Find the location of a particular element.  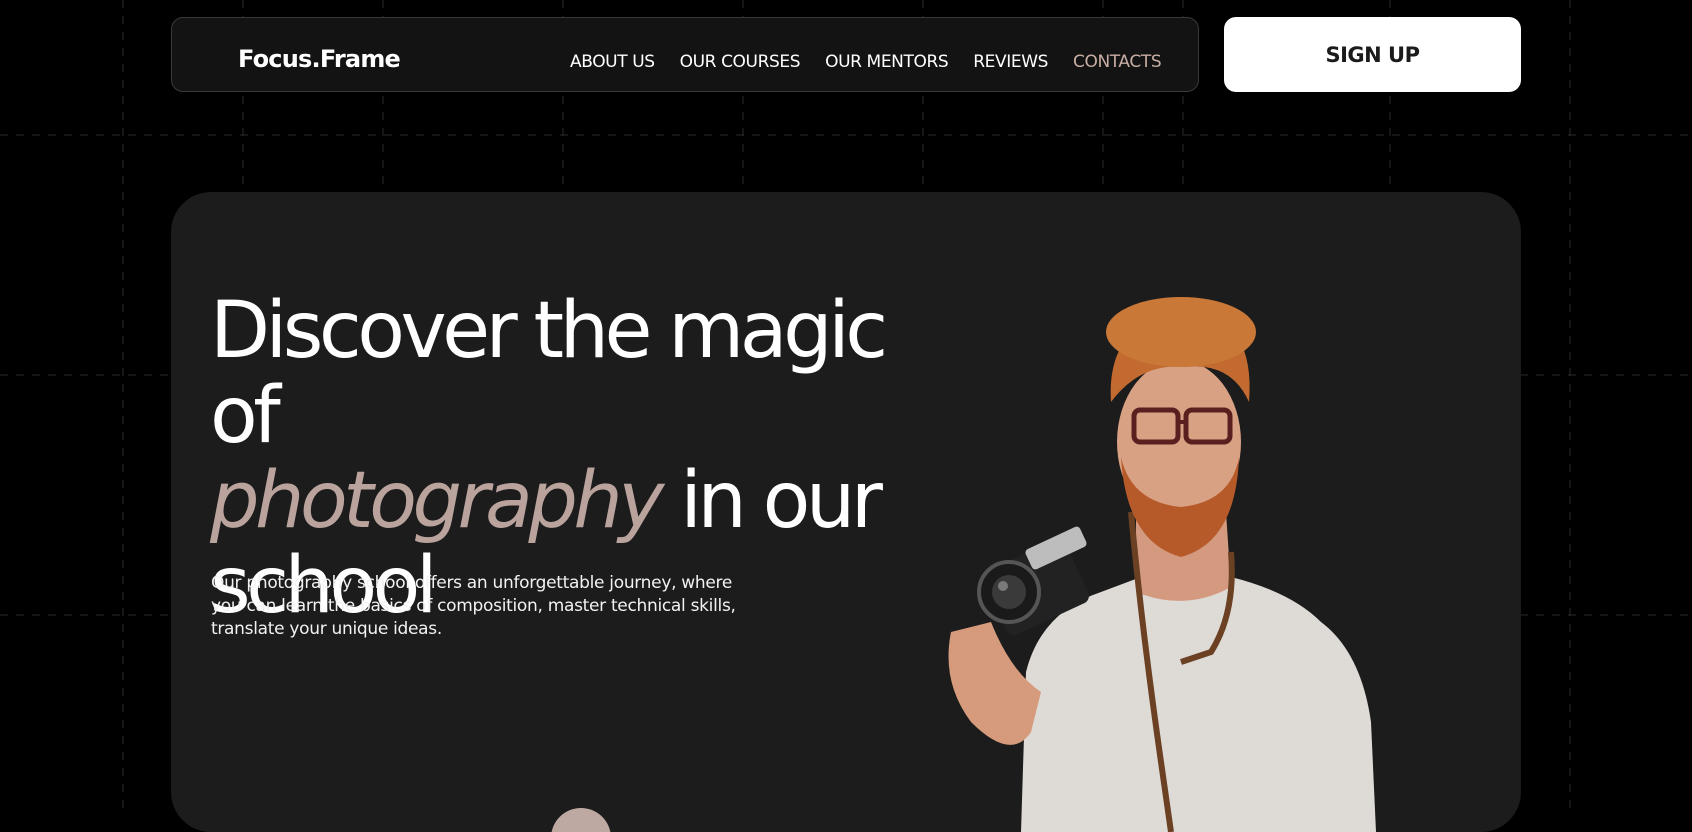

headline-line-1: Discover the magic of is located at coordinates (549, 373).